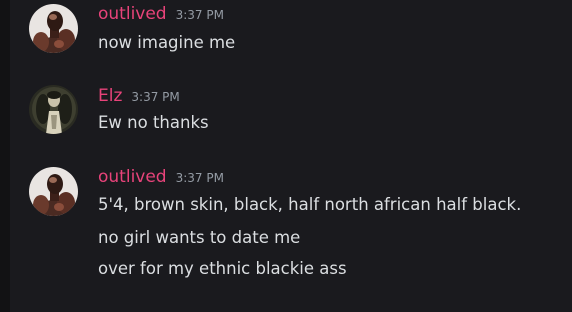 This screenshot has width=572, height=312. I want to click on message-content: no girl wants to date me, so click(199, 237).